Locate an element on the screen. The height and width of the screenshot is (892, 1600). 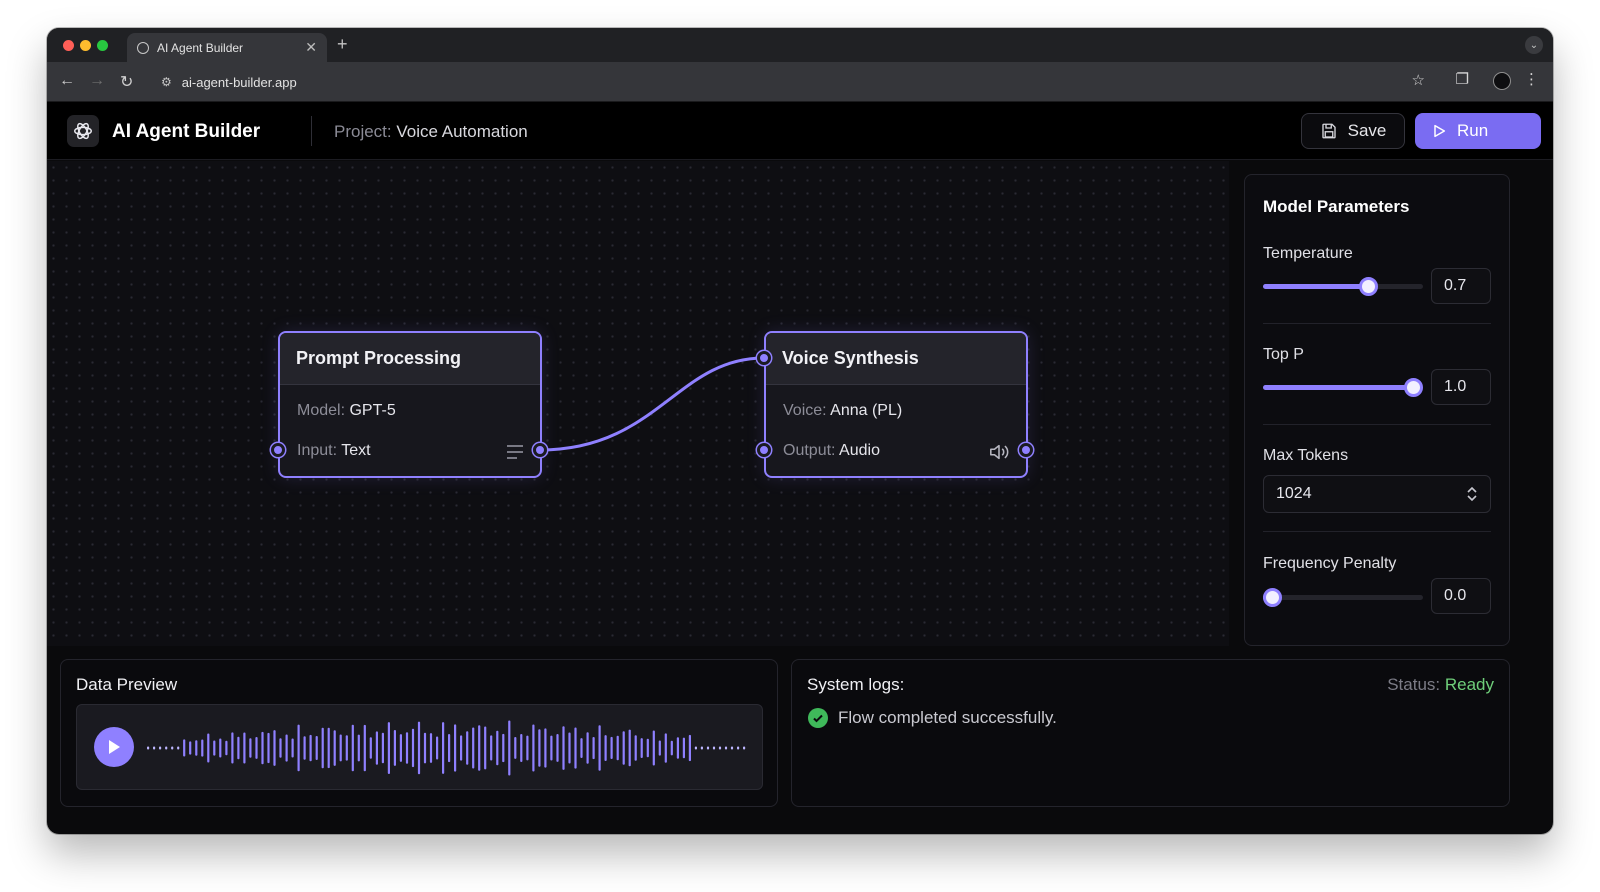
node-output-row: Output: Audio is located at coordinates (831, 451).